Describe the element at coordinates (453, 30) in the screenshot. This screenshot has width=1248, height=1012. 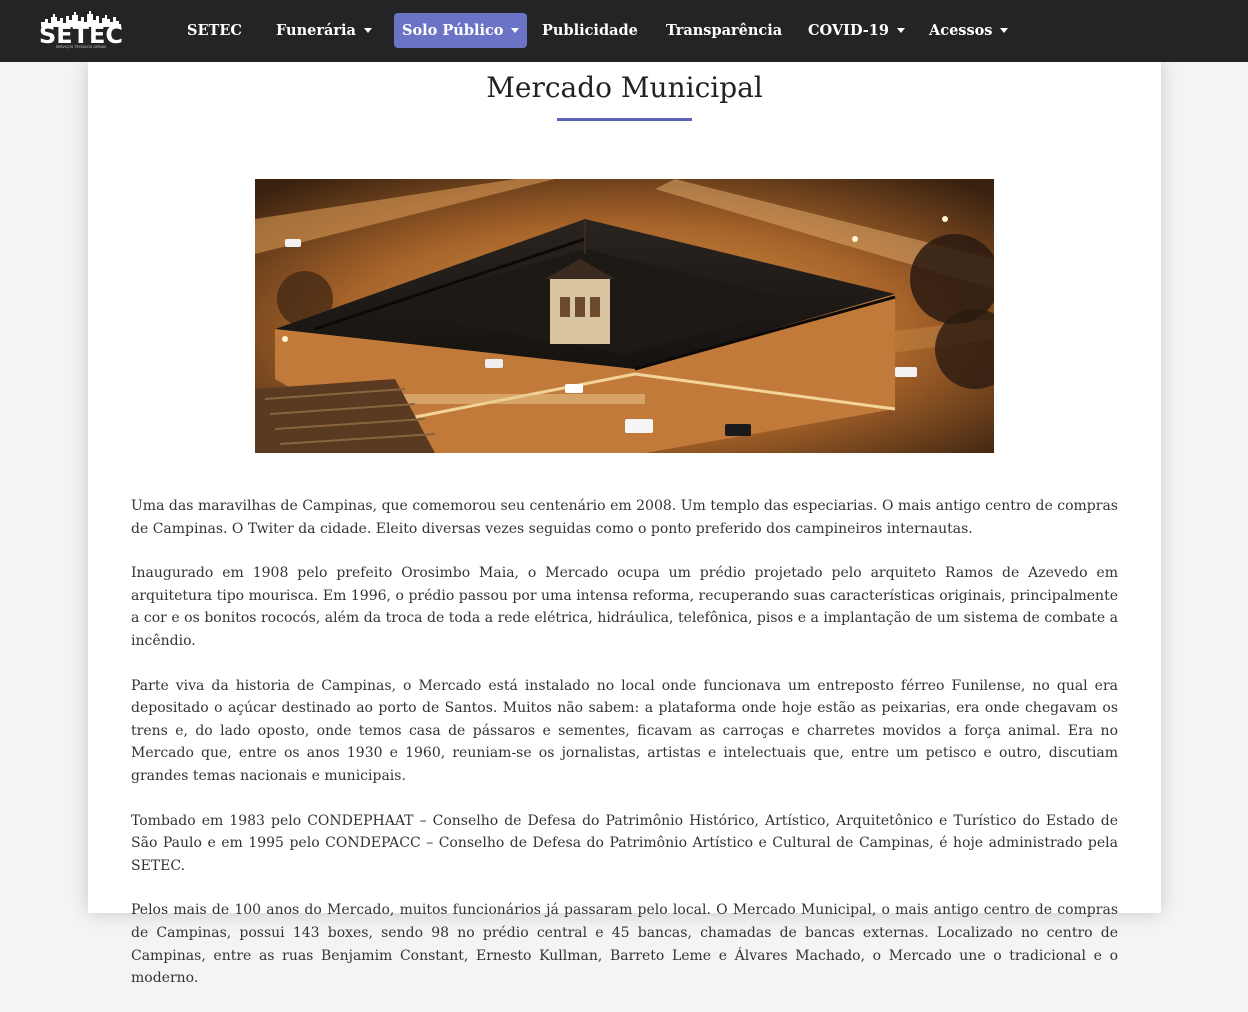
I see `nav-item-label: Solo Público` at that location.